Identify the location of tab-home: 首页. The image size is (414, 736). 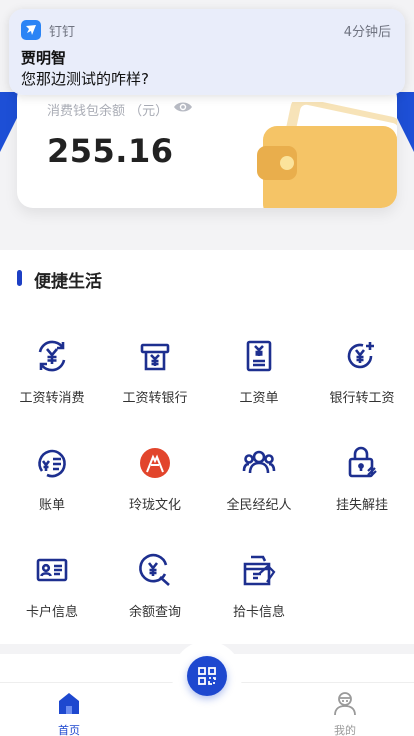
(69, 709).